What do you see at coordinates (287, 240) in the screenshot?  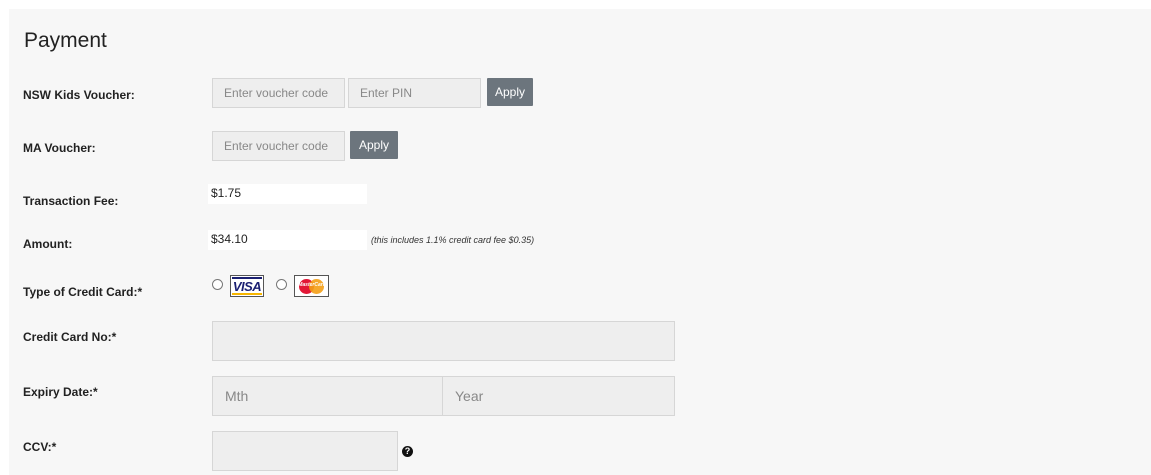 I see `amount-value: $34.10` at bounding box center [287, 240].